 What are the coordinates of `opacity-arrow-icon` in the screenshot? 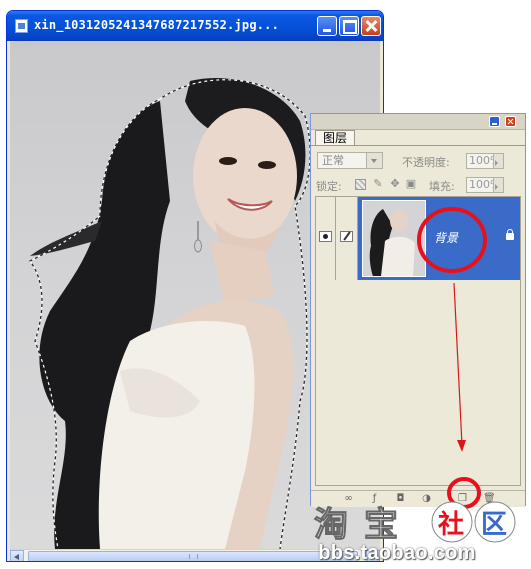 It's located at (498, 161).